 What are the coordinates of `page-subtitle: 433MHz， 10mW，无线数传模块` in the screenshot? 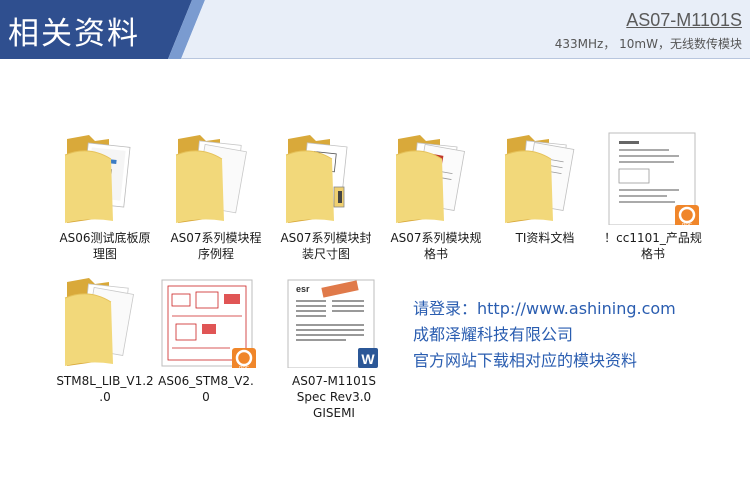 It's located at (648, 44).